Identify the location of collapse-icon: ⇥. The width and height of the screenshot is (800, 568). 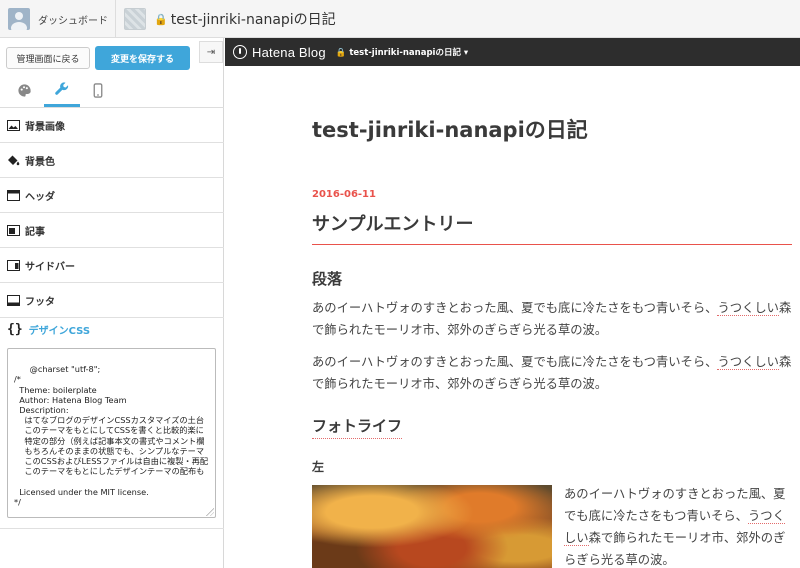
(211, 52).